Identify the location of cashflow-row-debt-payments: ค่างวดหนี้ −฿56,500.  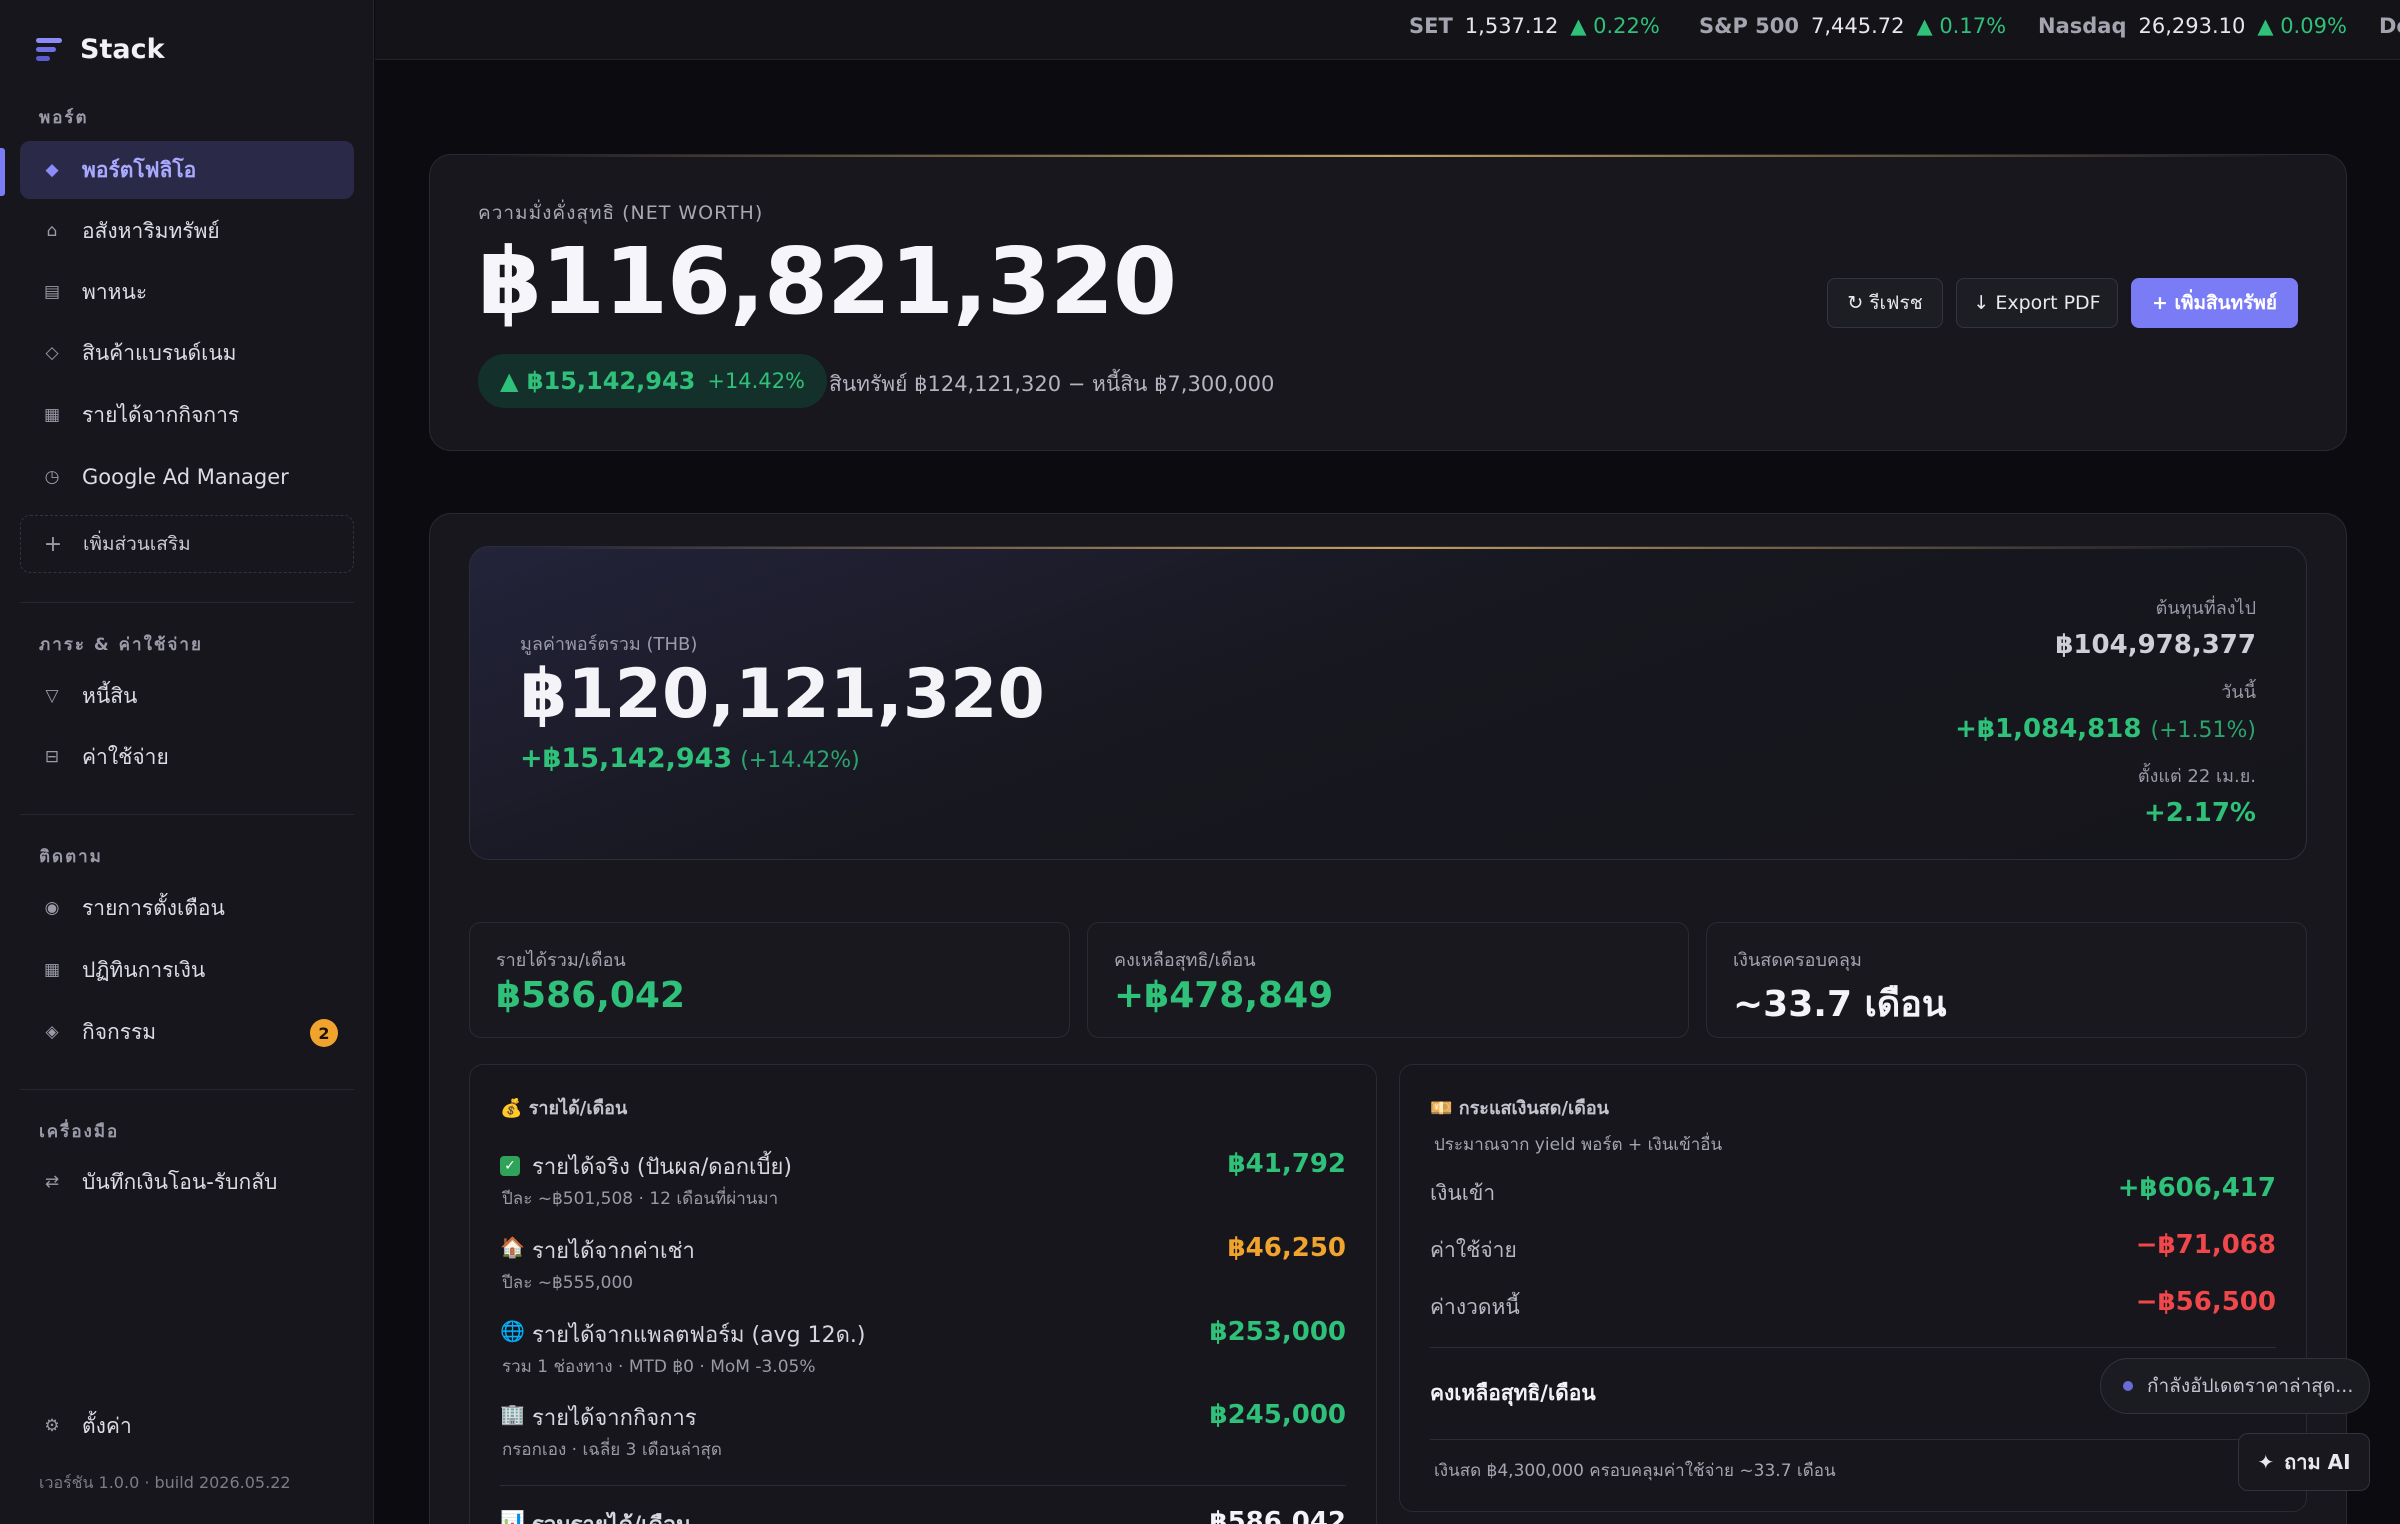
(1853, 1307).